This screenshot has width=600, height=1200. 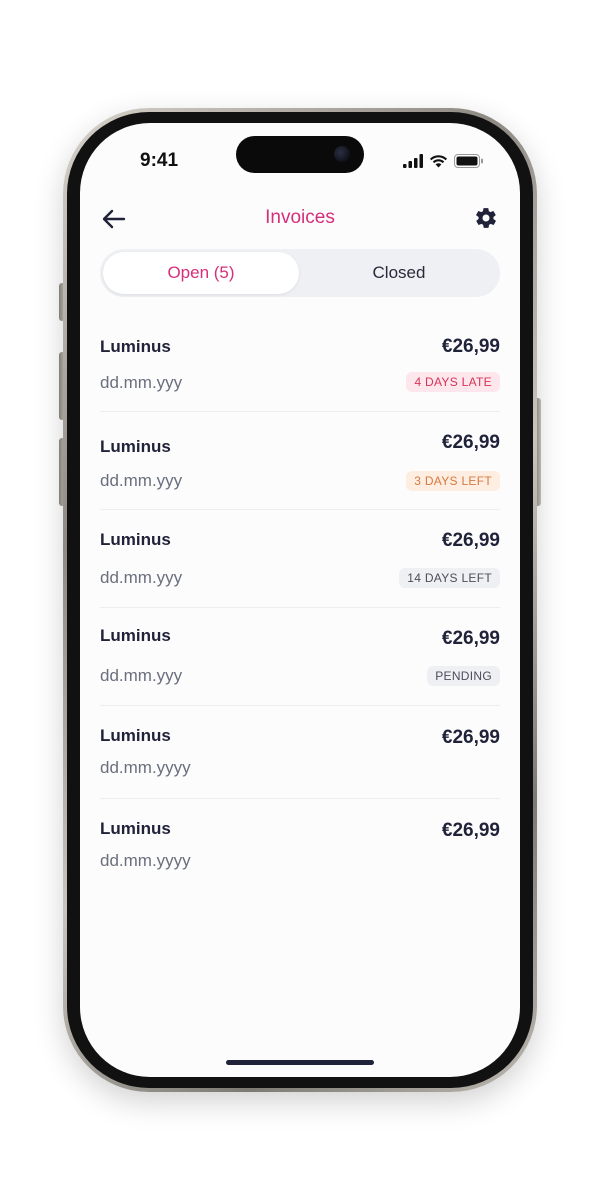 I want to click on camera-icon, so click(x=342, y=154).